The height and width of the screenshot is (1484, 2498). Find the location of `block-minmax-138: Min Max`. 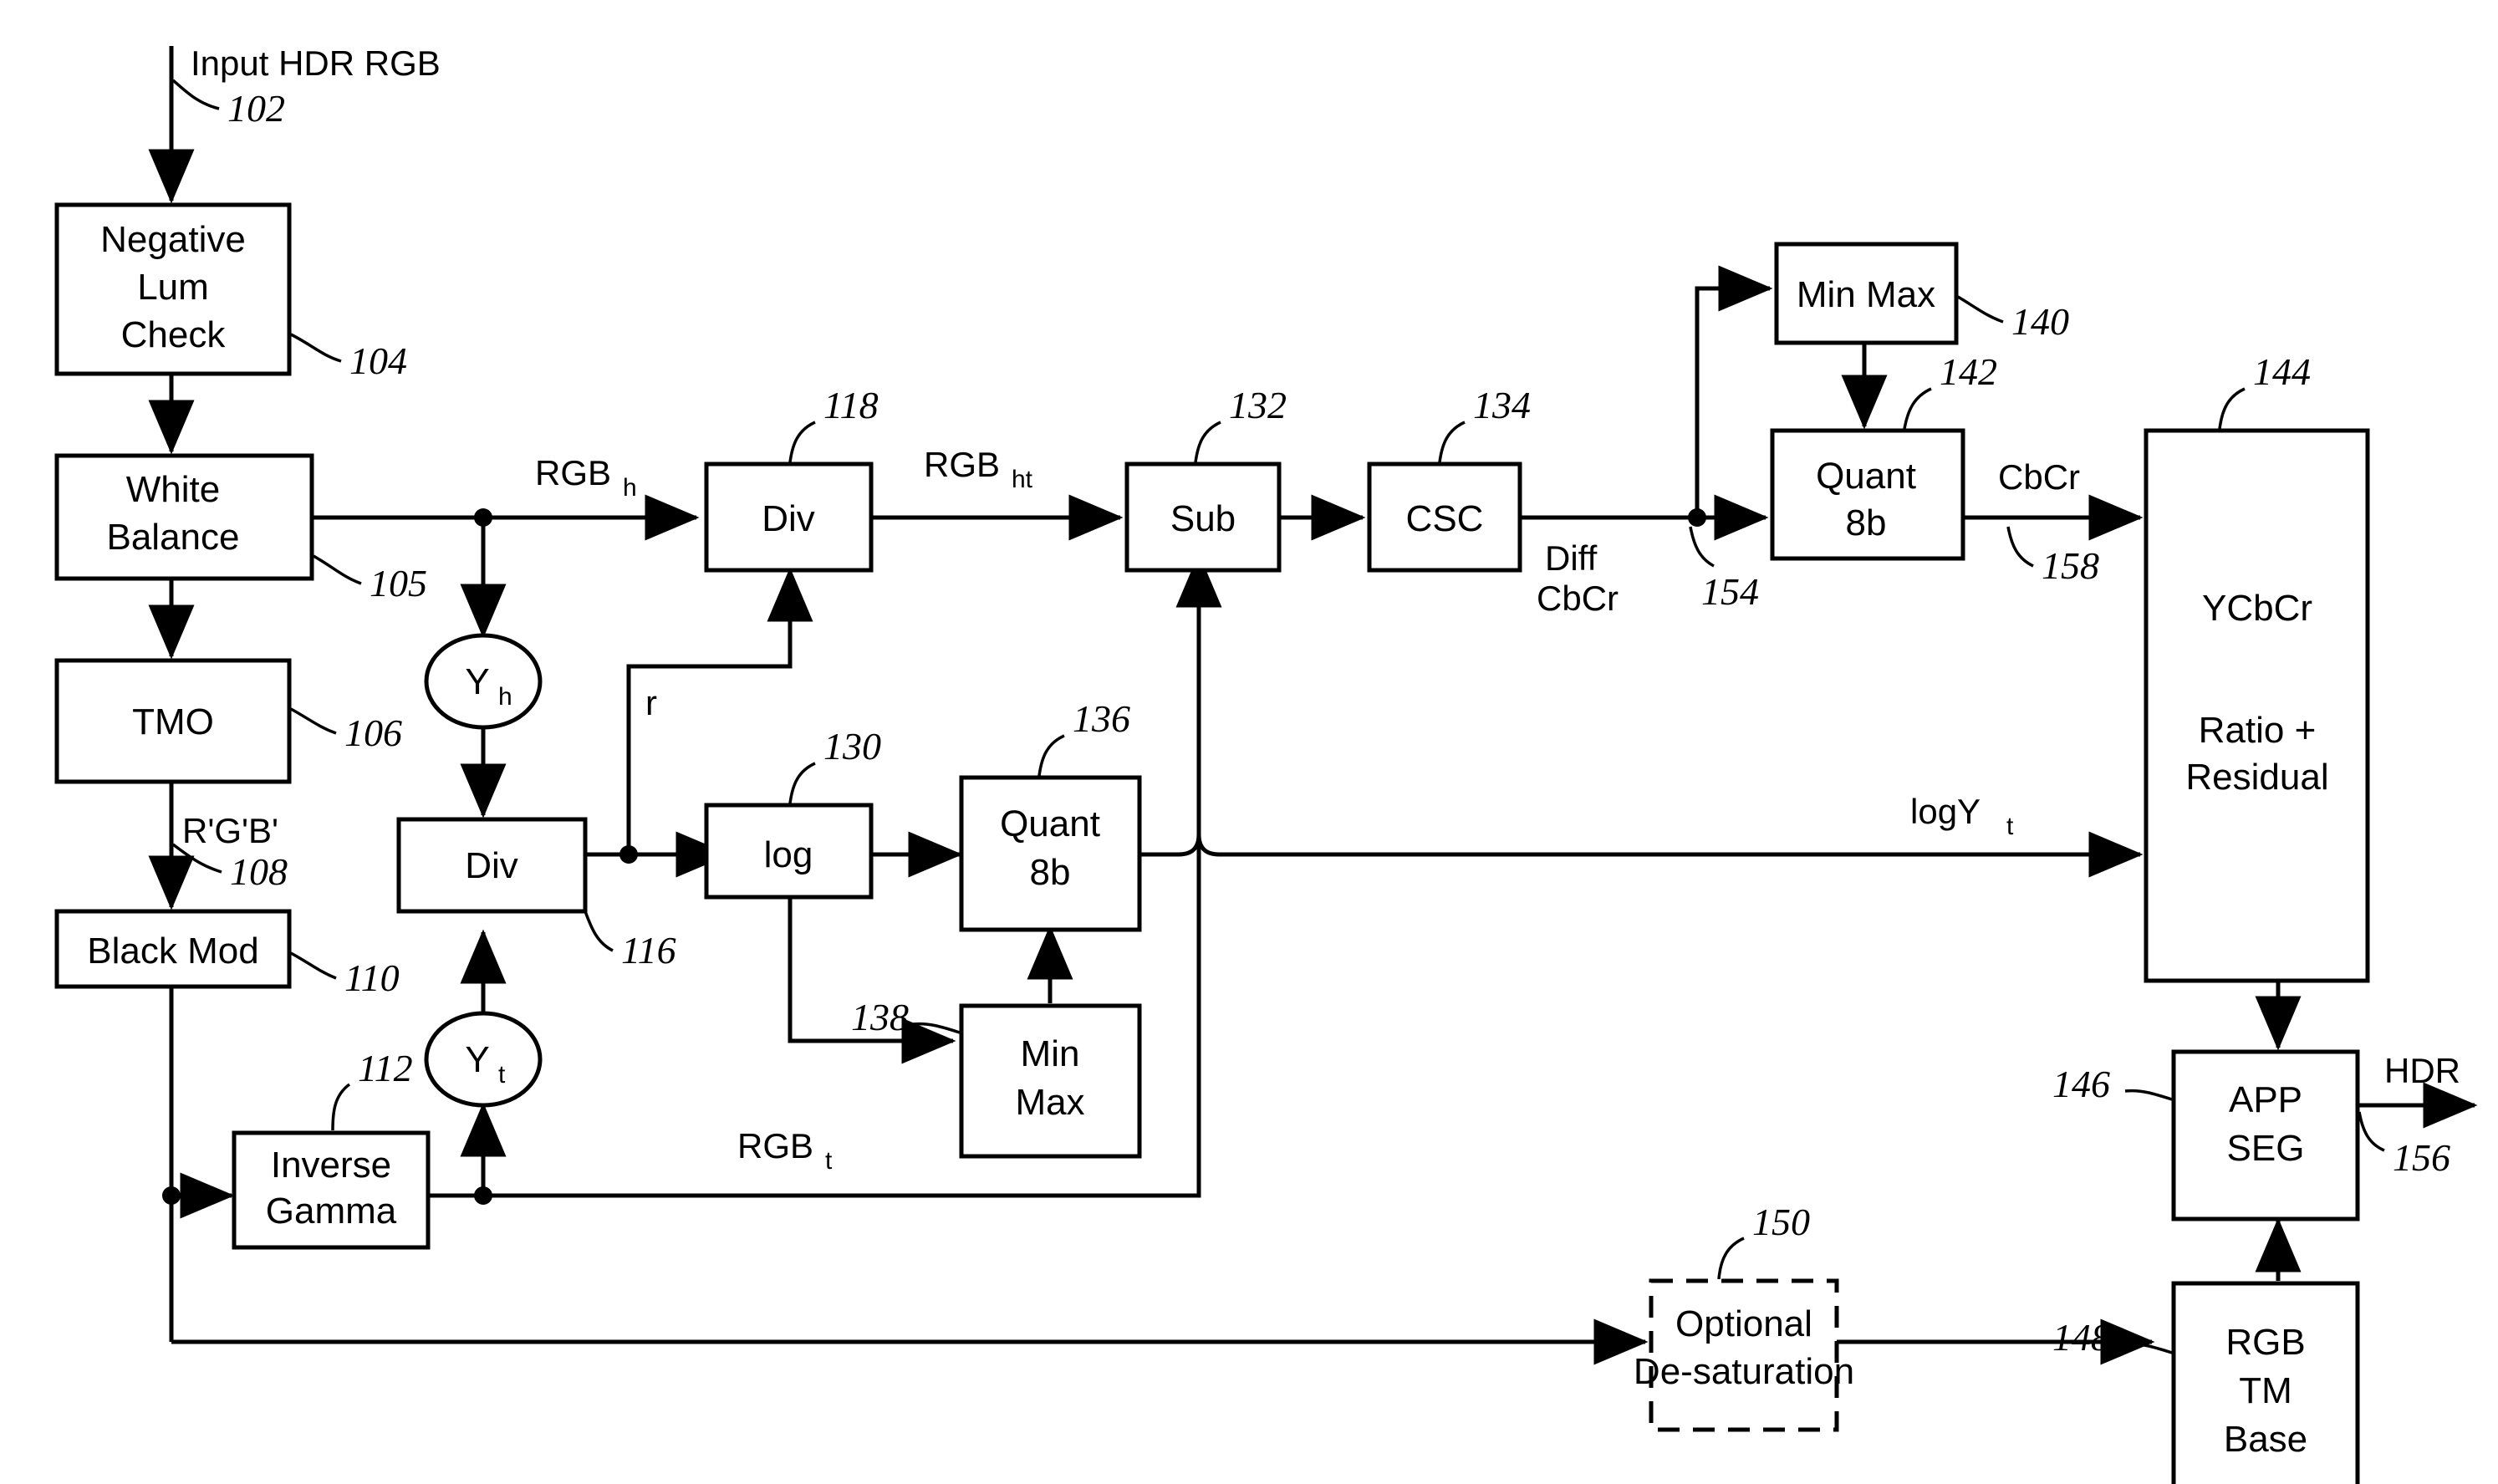

block-minmax-138: Min Max is located at coordinates (1050, 1081).